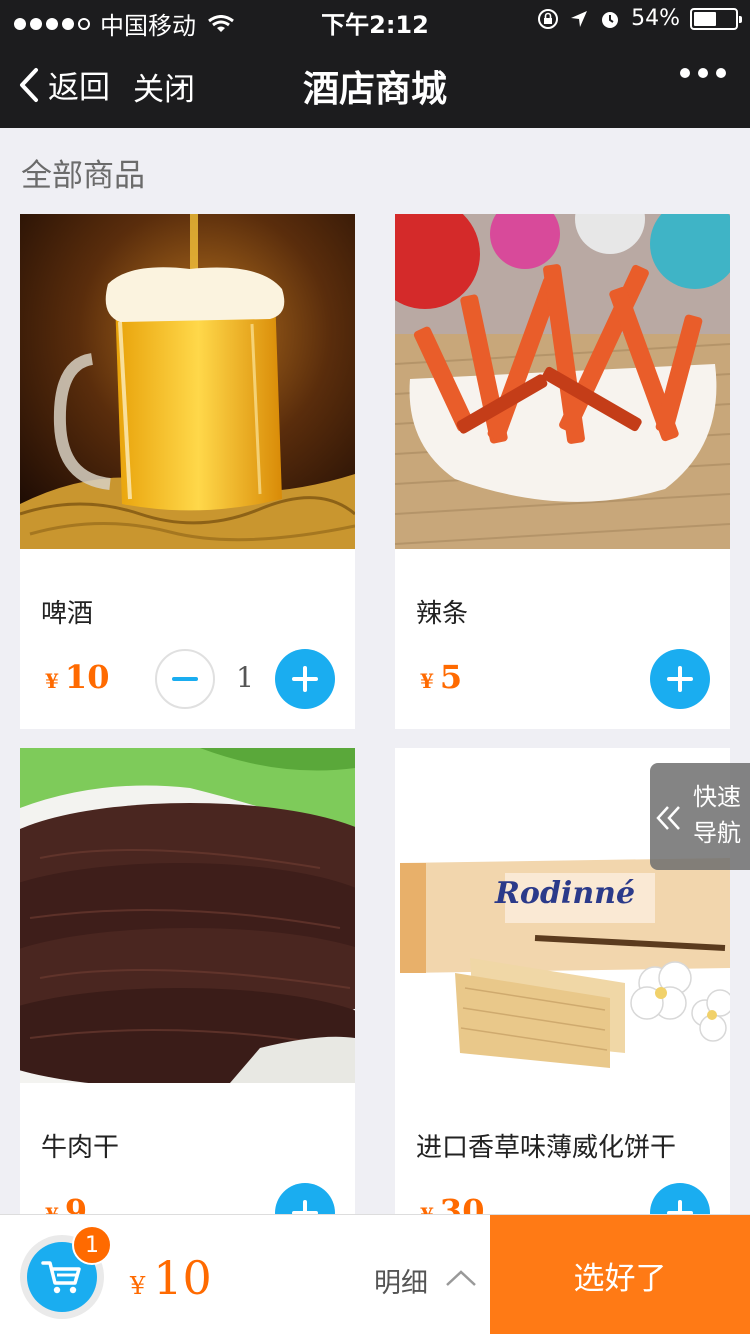 This screenshot has width=750, height=1334. I want to click on cart-bar: 1 ¥ 10 明细 选好了, so click(375, 1274).